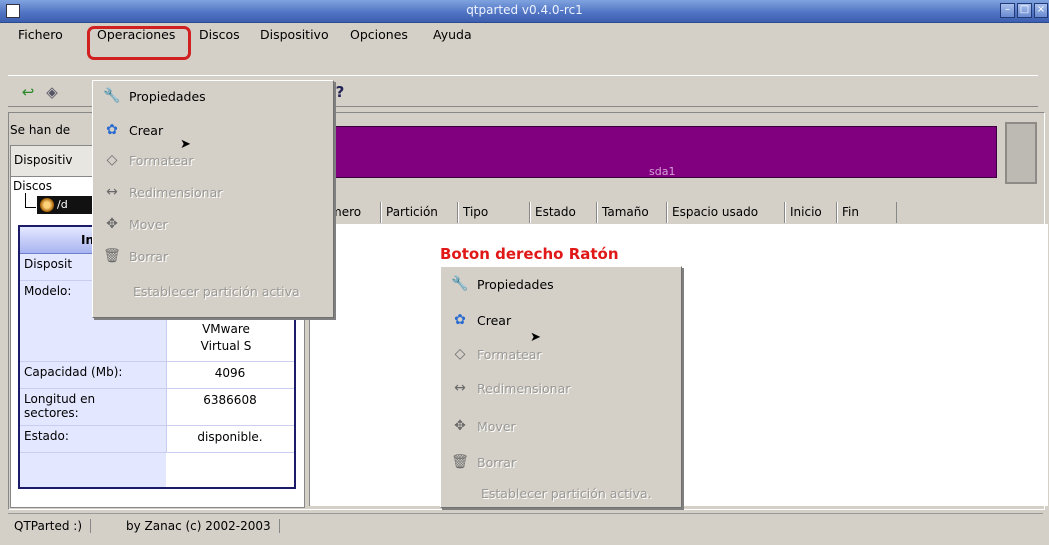 This screenshot has width=1049, height=545. Describe the element at coordinates (230, 437) in the screenshot. I see `info-value: disponible.` at that location.